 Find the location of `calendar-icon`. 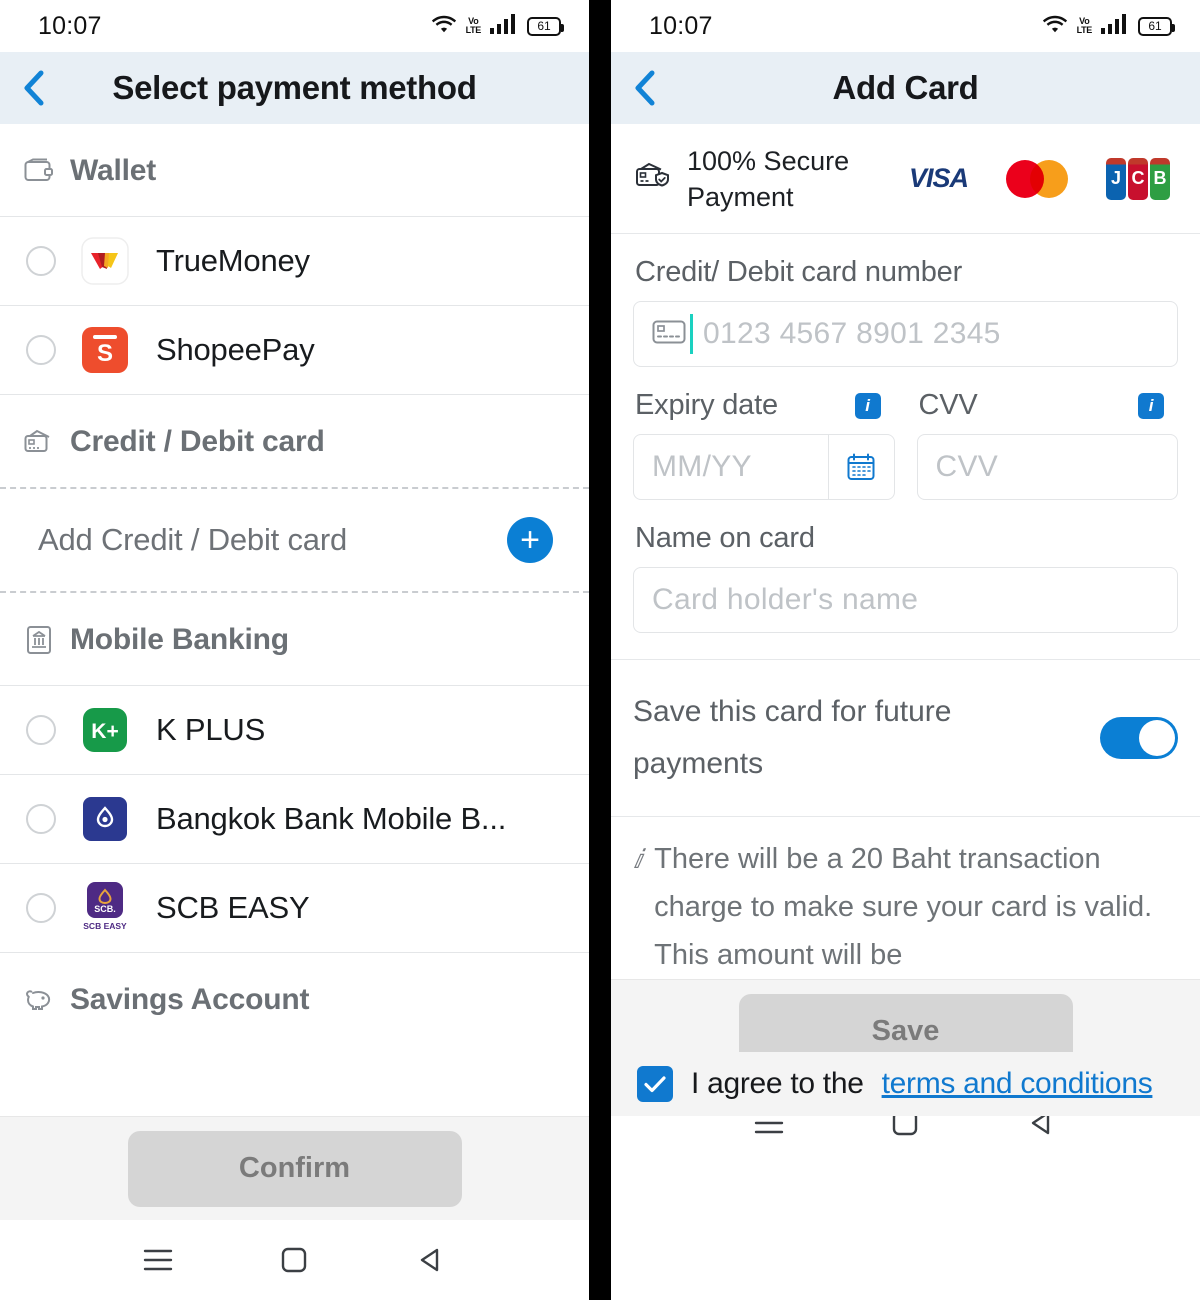

calendar-icon is located at coordinates (860, 467).